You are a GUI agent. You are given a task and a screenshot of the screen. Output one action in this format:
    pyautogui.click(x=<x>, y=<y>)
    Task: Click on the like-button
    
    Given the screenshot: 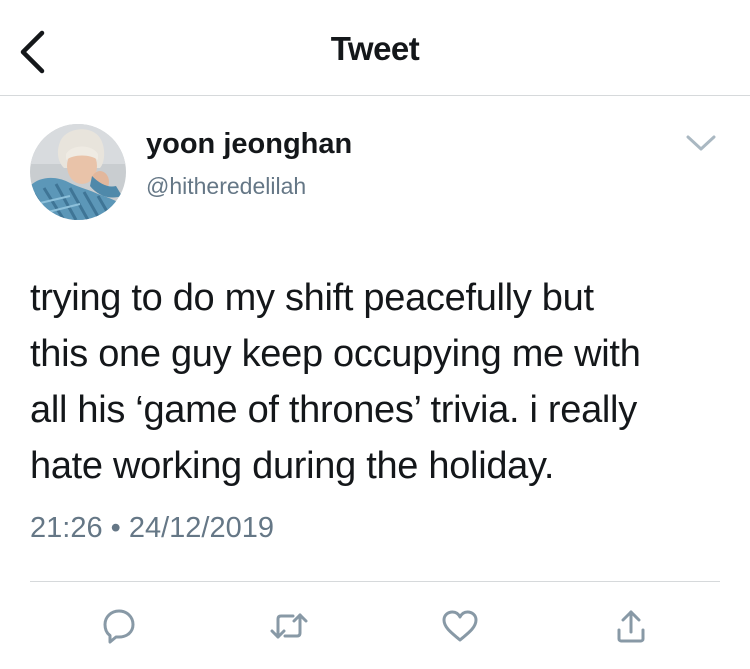 What is the action you would take?
    pyautogui.click(x=460, y=626)
    